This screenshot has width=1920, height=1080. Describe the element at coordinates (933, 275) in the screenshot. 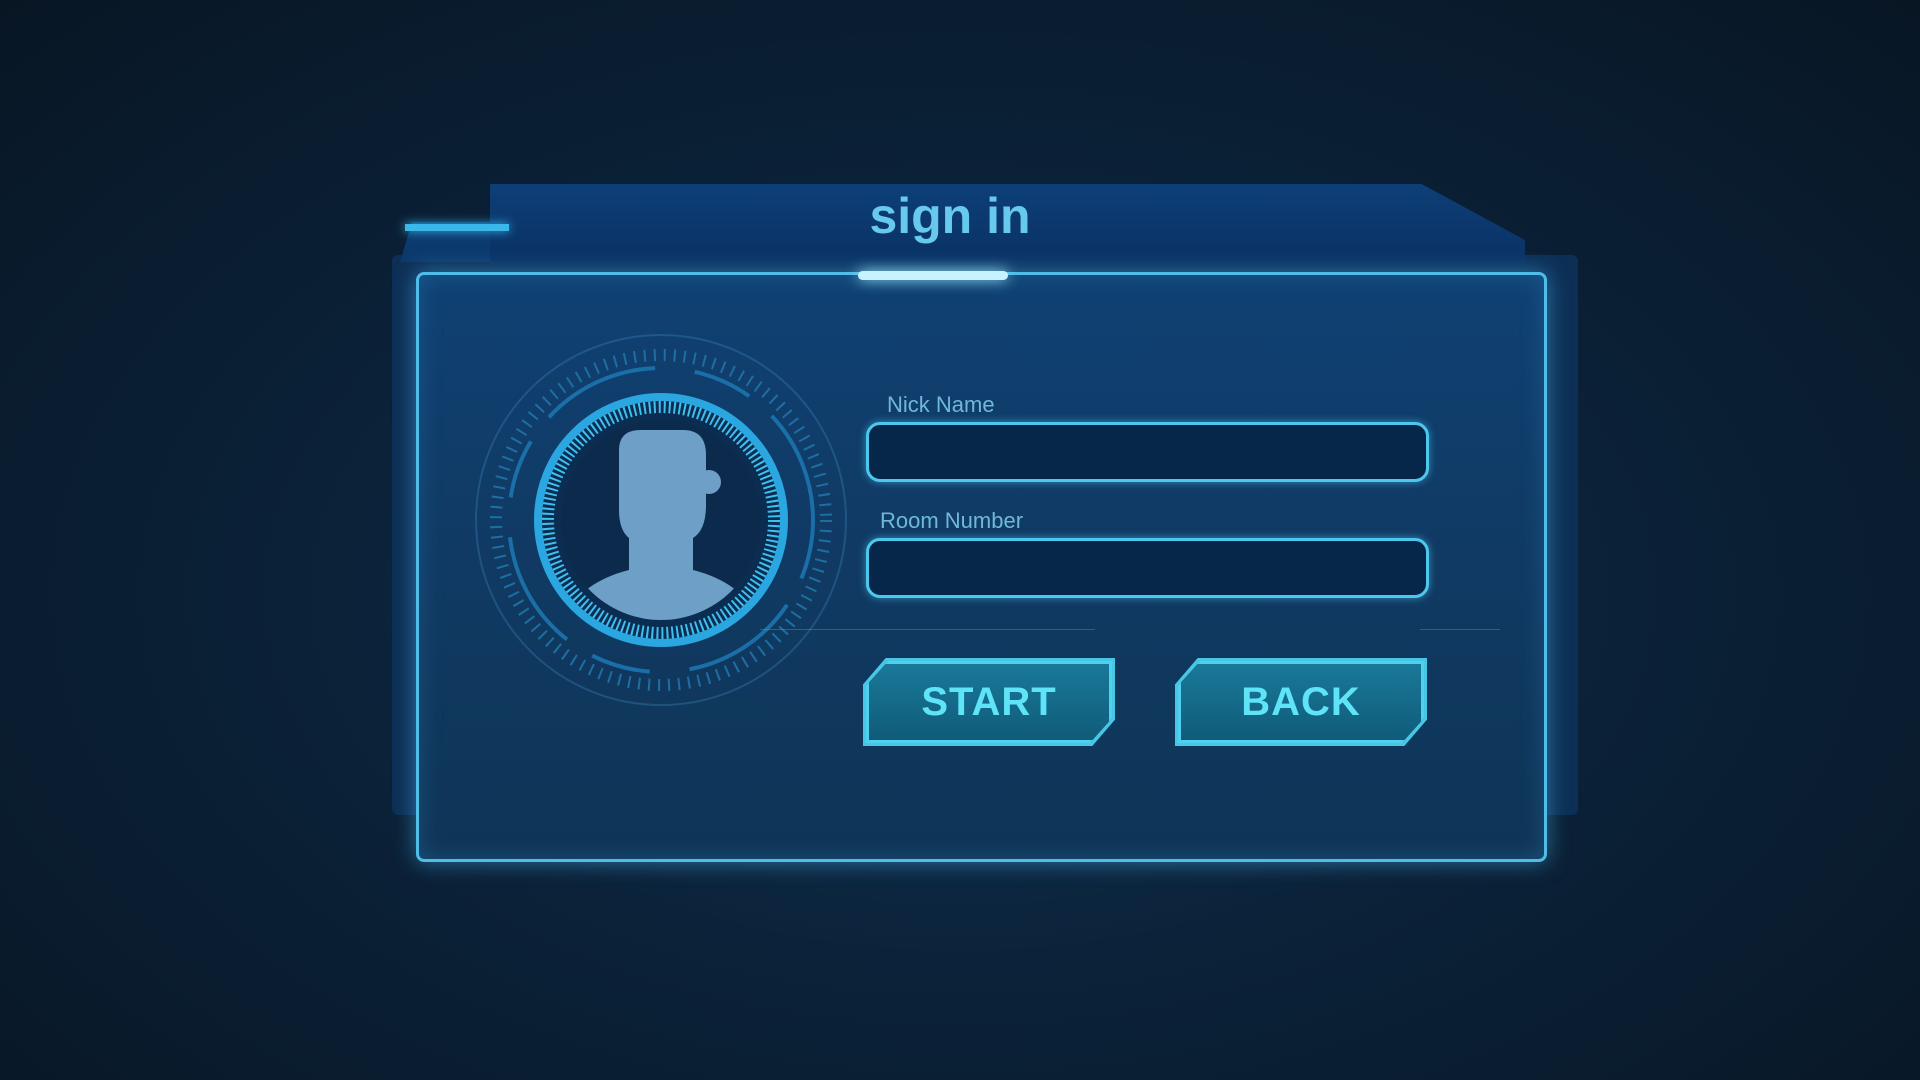

I see `panel-top-glow` at that location.